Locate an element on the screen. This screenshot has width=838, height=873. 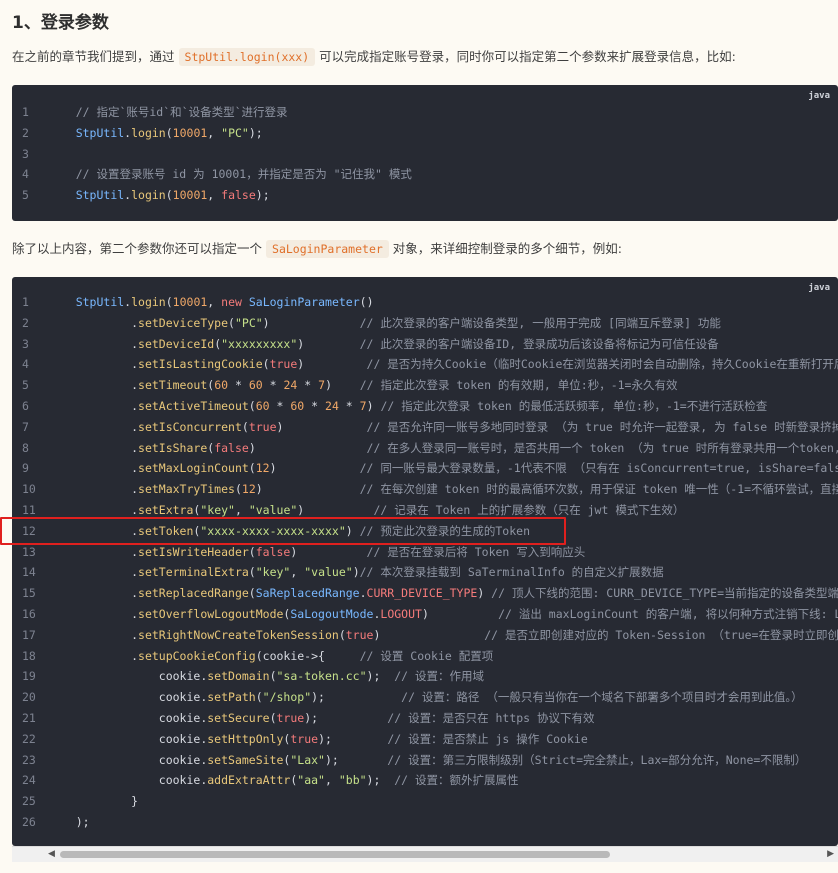
code-token: true is located at coordinates (262, 426).